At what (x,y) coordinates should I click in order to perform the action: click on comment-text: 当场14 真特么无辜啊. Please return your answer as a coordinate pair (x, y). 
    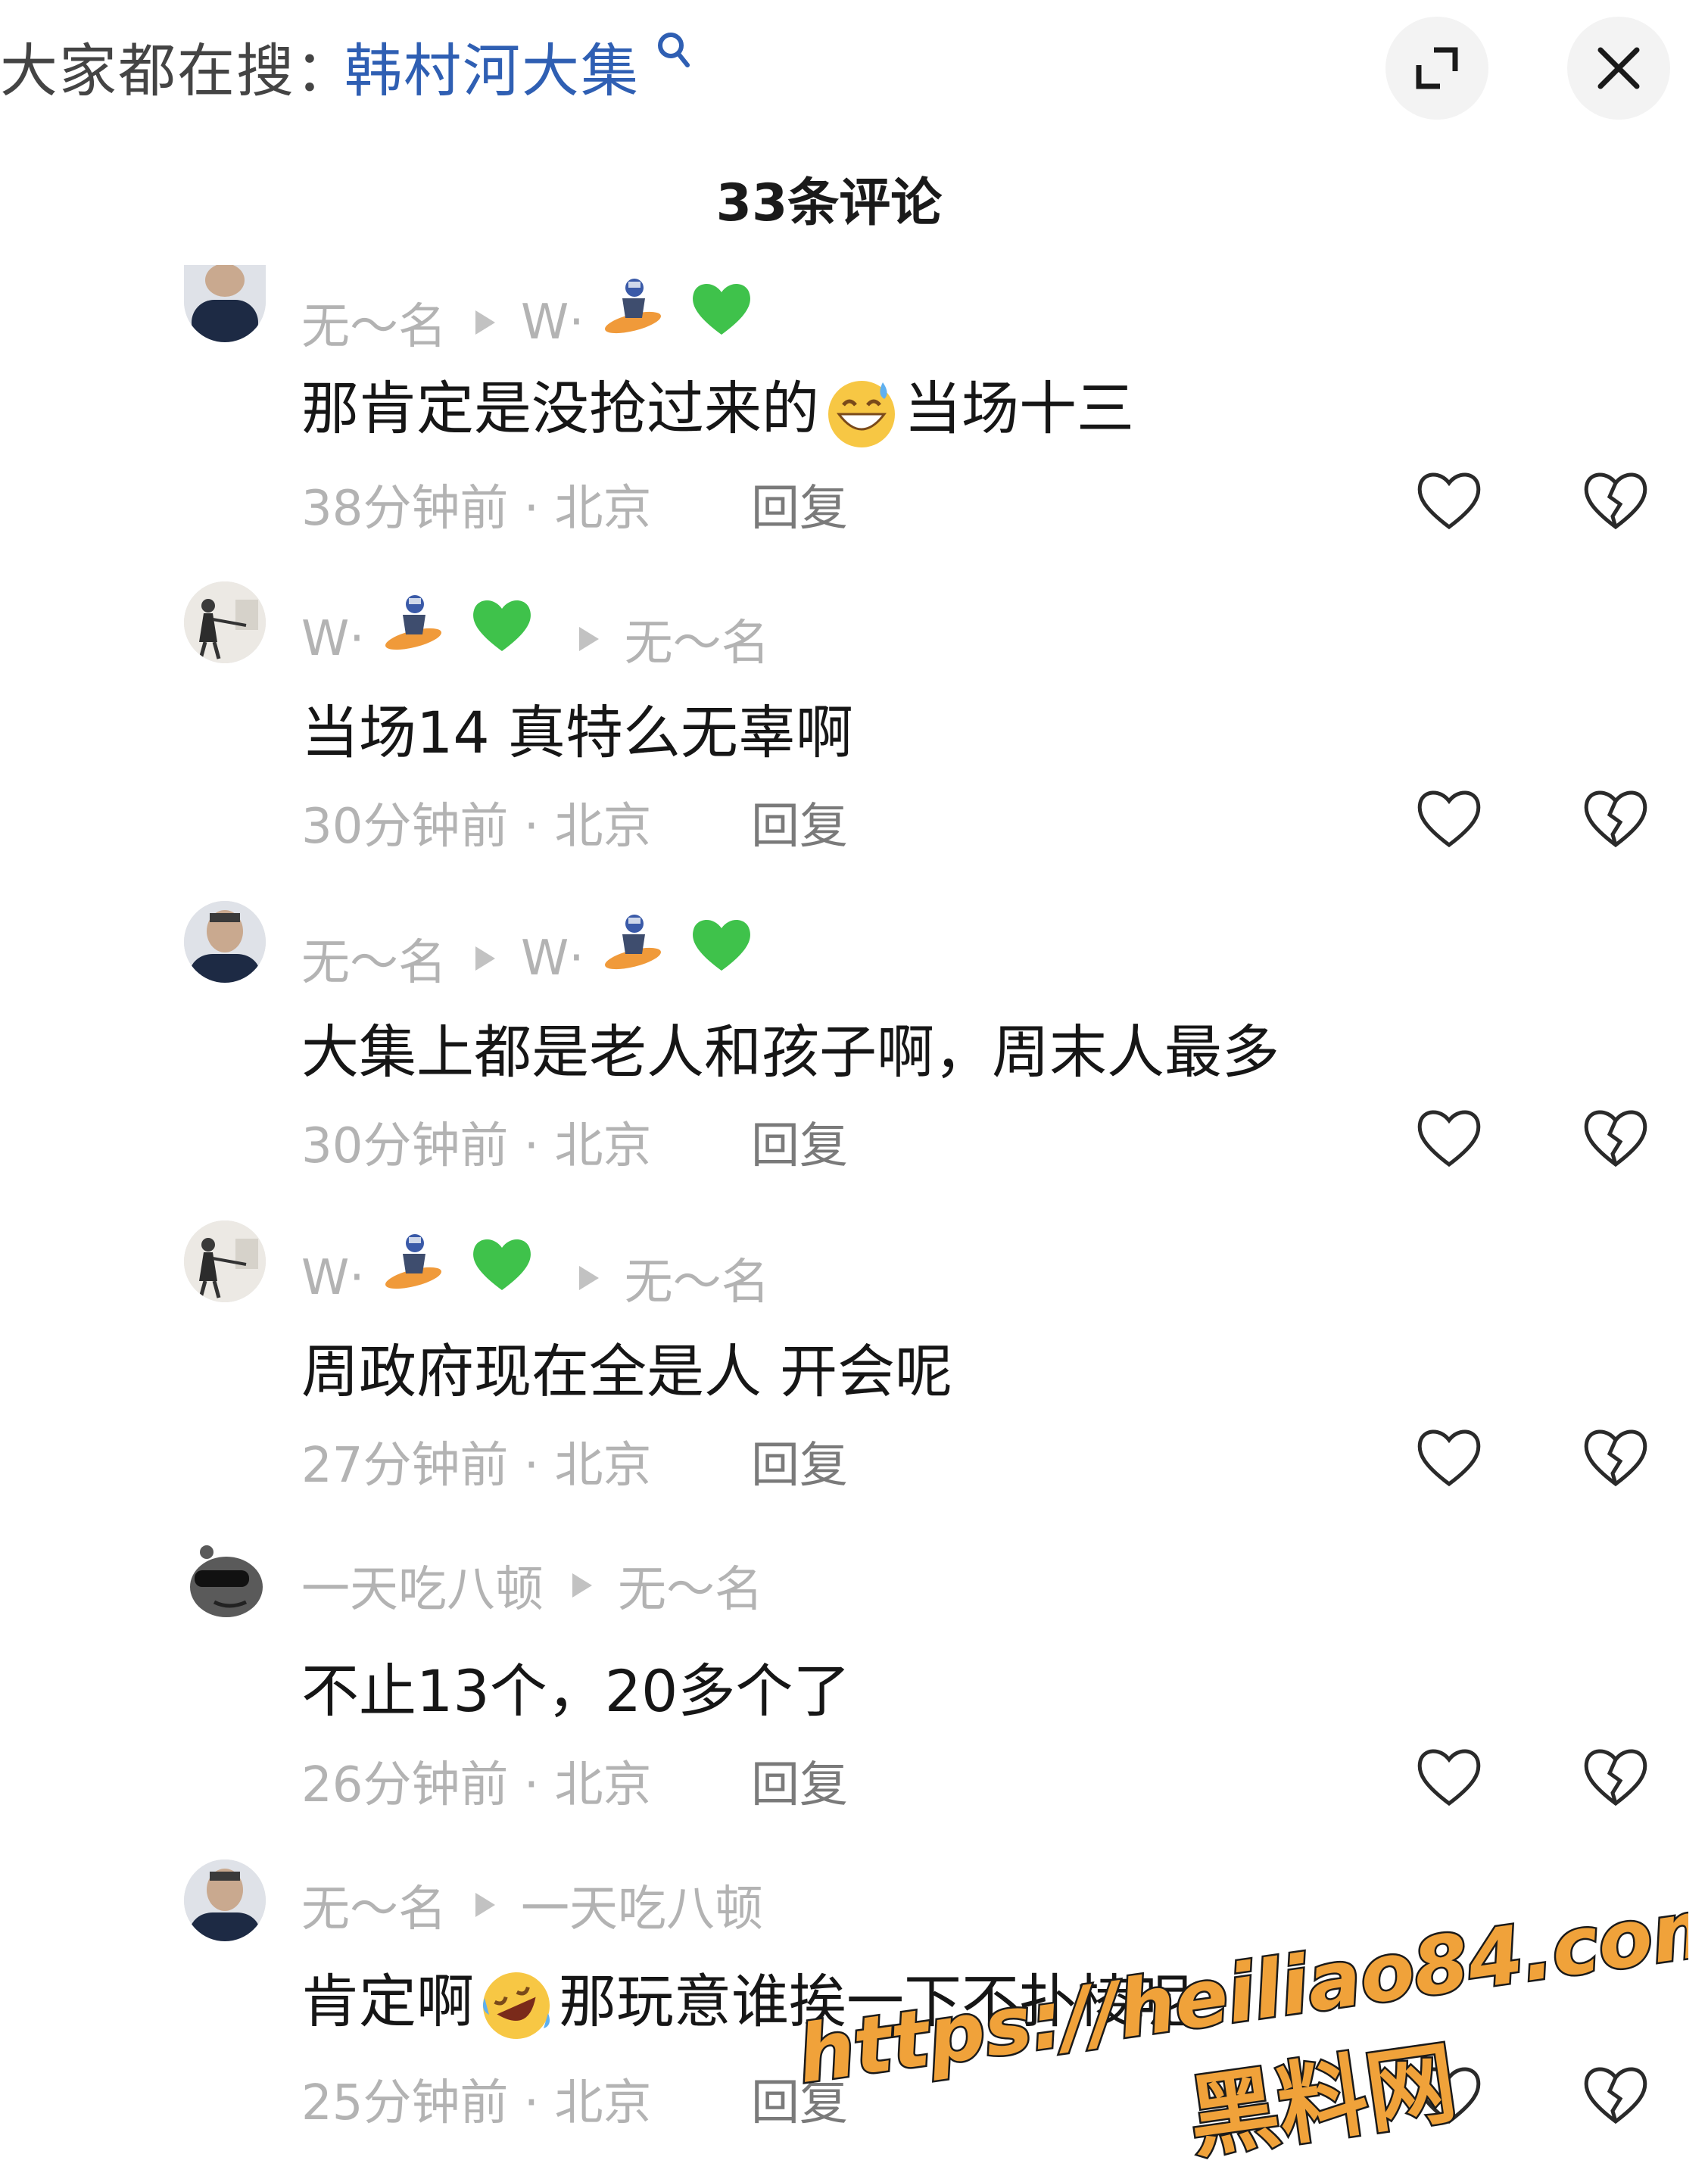
    Looking at the image, I should click on (577, 732).